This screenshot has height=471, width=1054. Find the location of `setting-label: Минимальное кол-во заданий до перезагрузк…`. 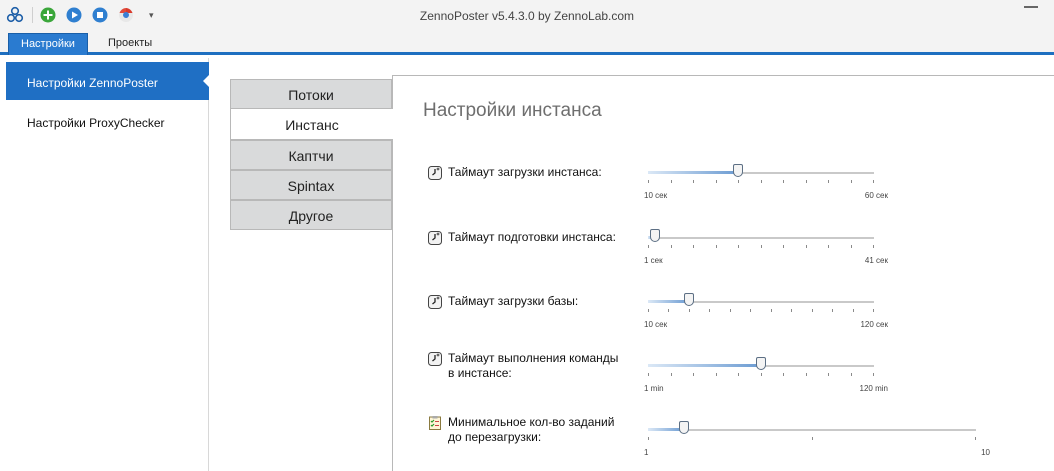

setting-label: Минимальное кол-во заданий до перезагрузк… is located at coordinates (531, 430).